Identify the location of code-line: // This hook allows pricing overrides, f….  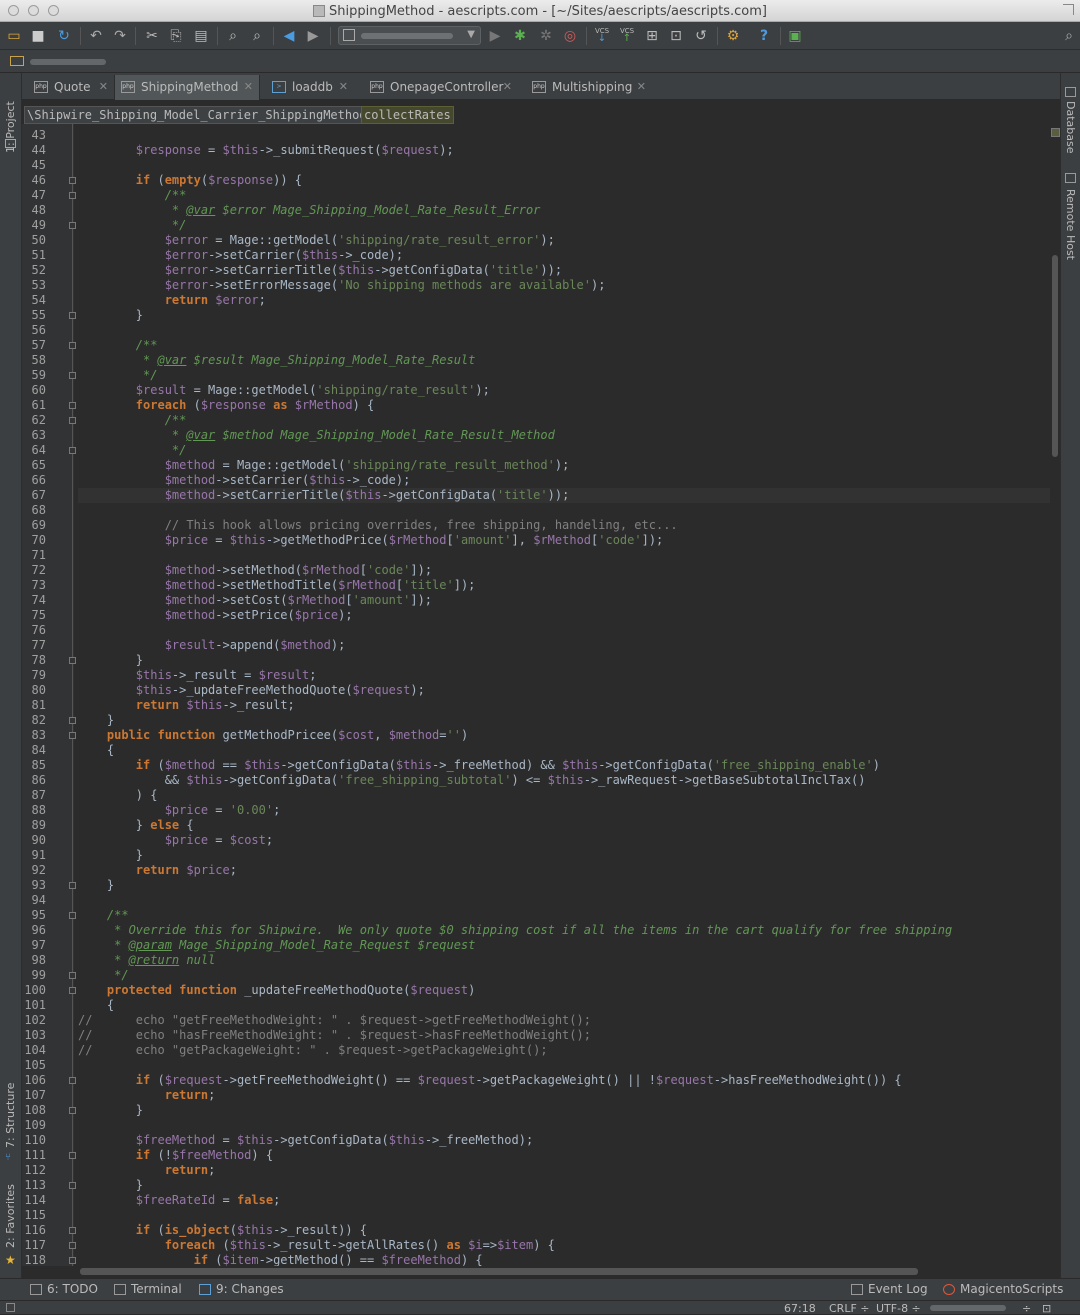
(378, 525).